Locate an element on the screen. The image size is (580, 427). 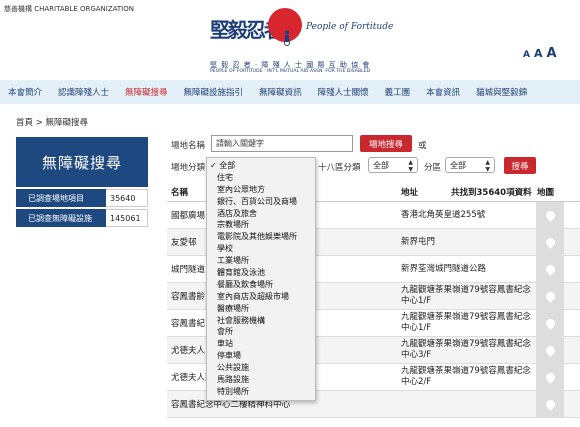
font-small-button: A is located at coordinates (526, 55).